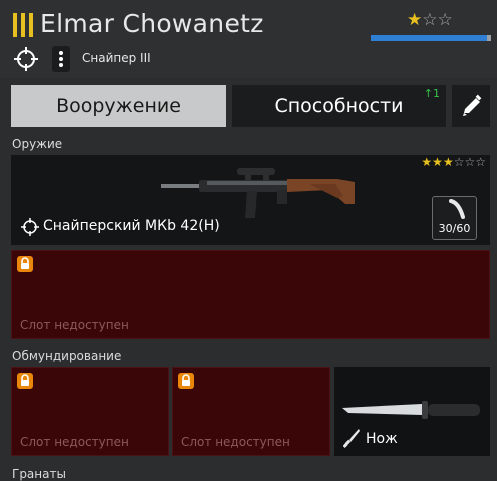  Describe the element at coordinates (116, 58) in the screenshot. I see `soldier-role: Снайпер III` at that location.